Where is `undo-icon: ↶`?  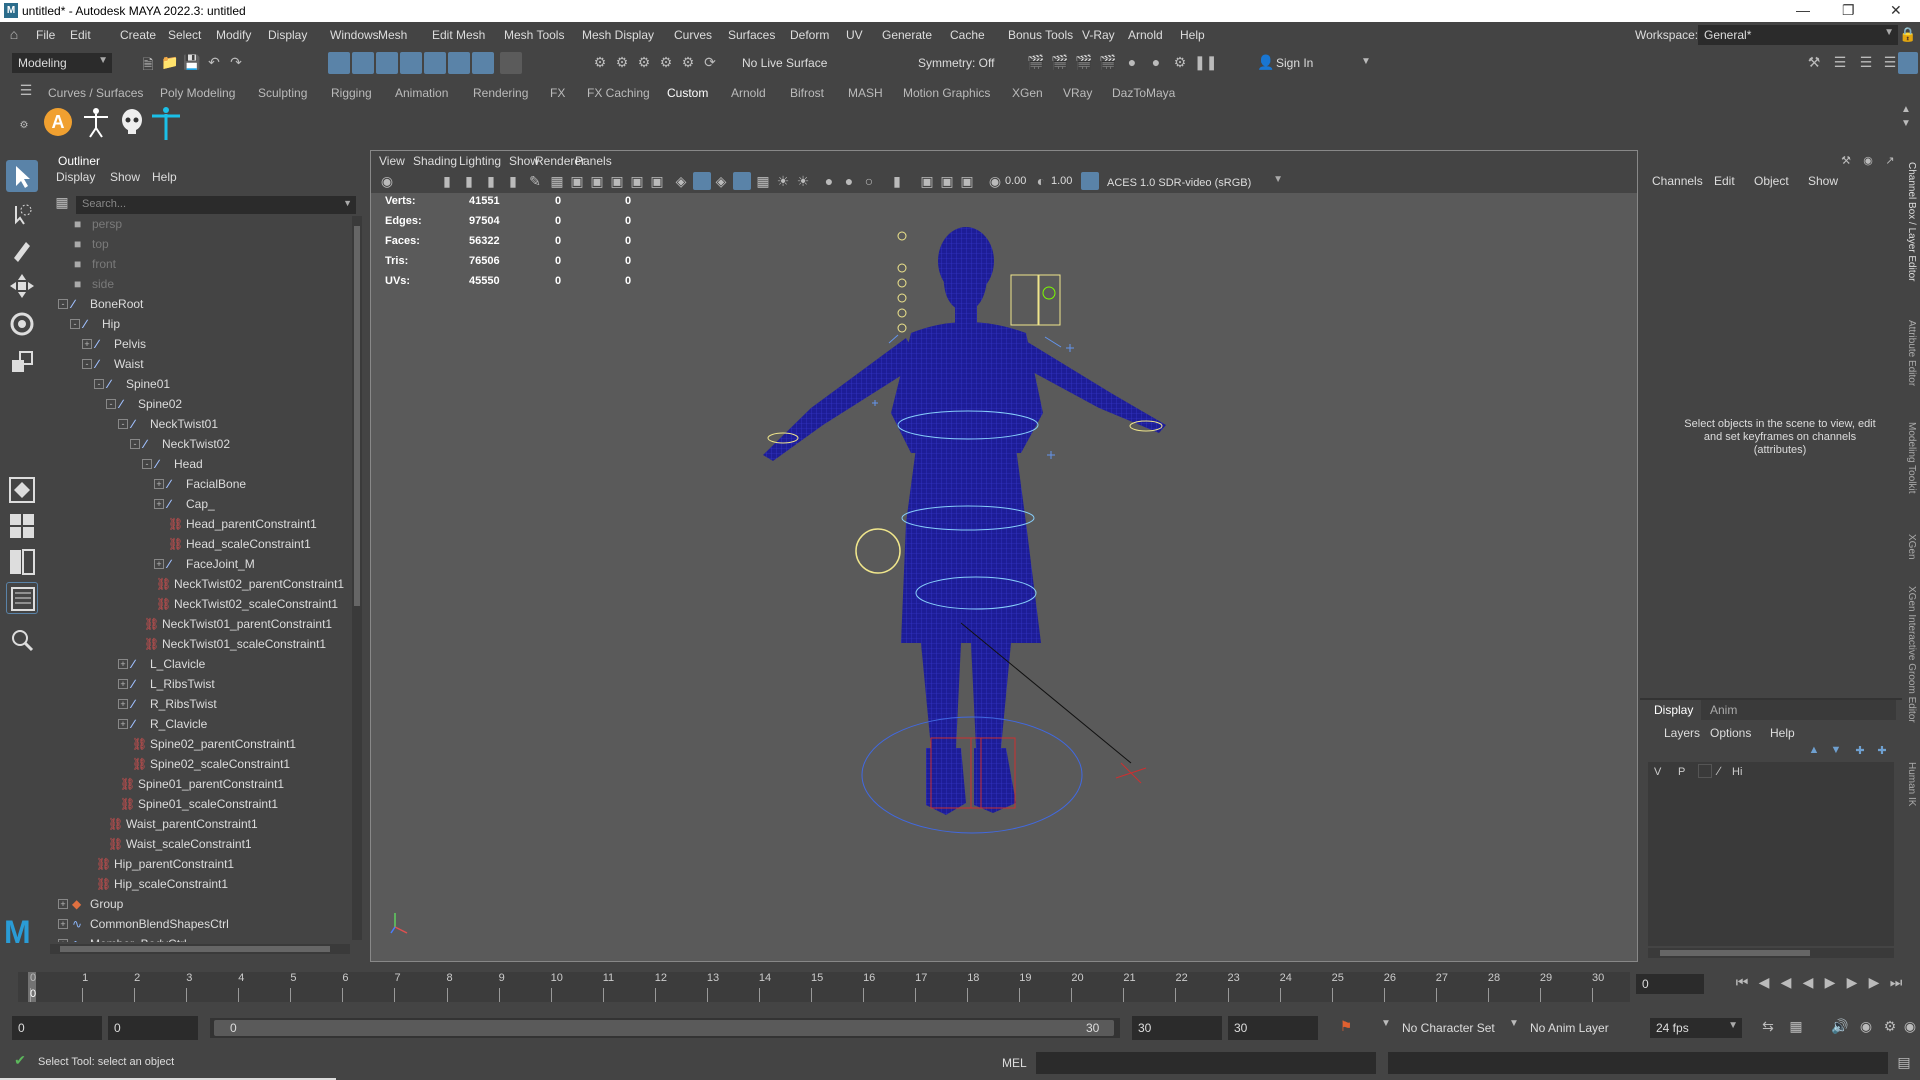 undo-icon: ↶ is located at coordinates (214, 62).